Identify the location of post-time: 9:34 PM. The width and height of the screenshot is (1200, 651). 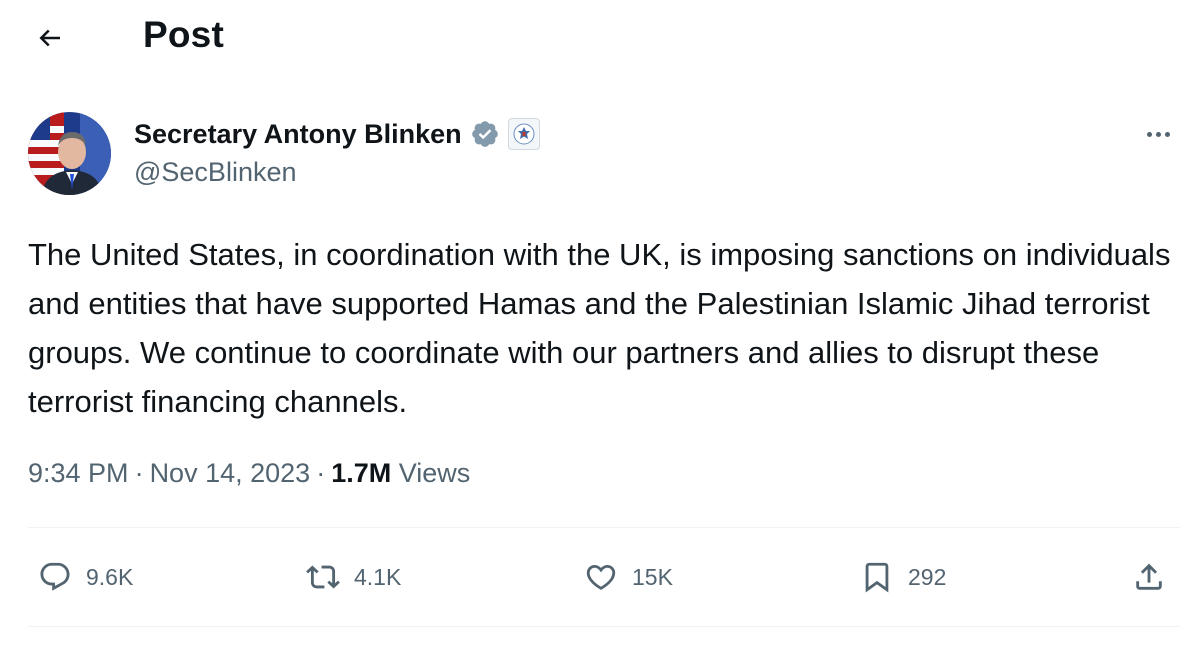
(78, 473).